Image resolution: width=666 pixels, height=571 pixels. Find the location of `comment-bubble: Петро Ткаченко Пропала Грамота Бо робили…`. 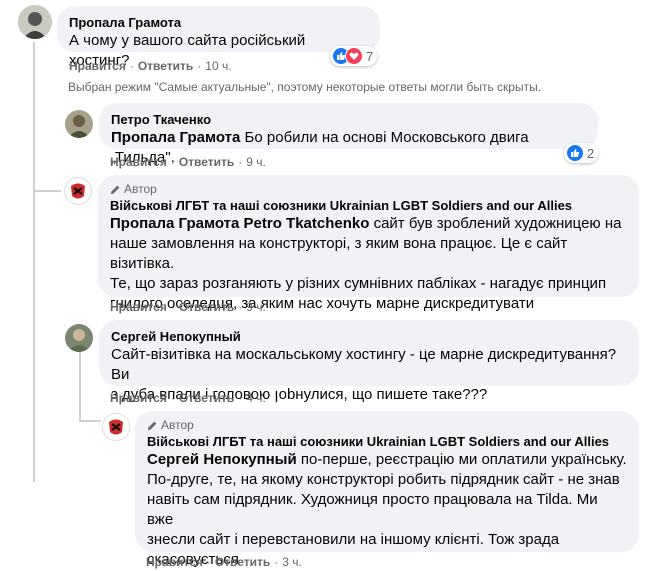

comment-bubble: Петро Ткаченко Пропала Грамота Бо робили… is located at coordinates (348, 134).